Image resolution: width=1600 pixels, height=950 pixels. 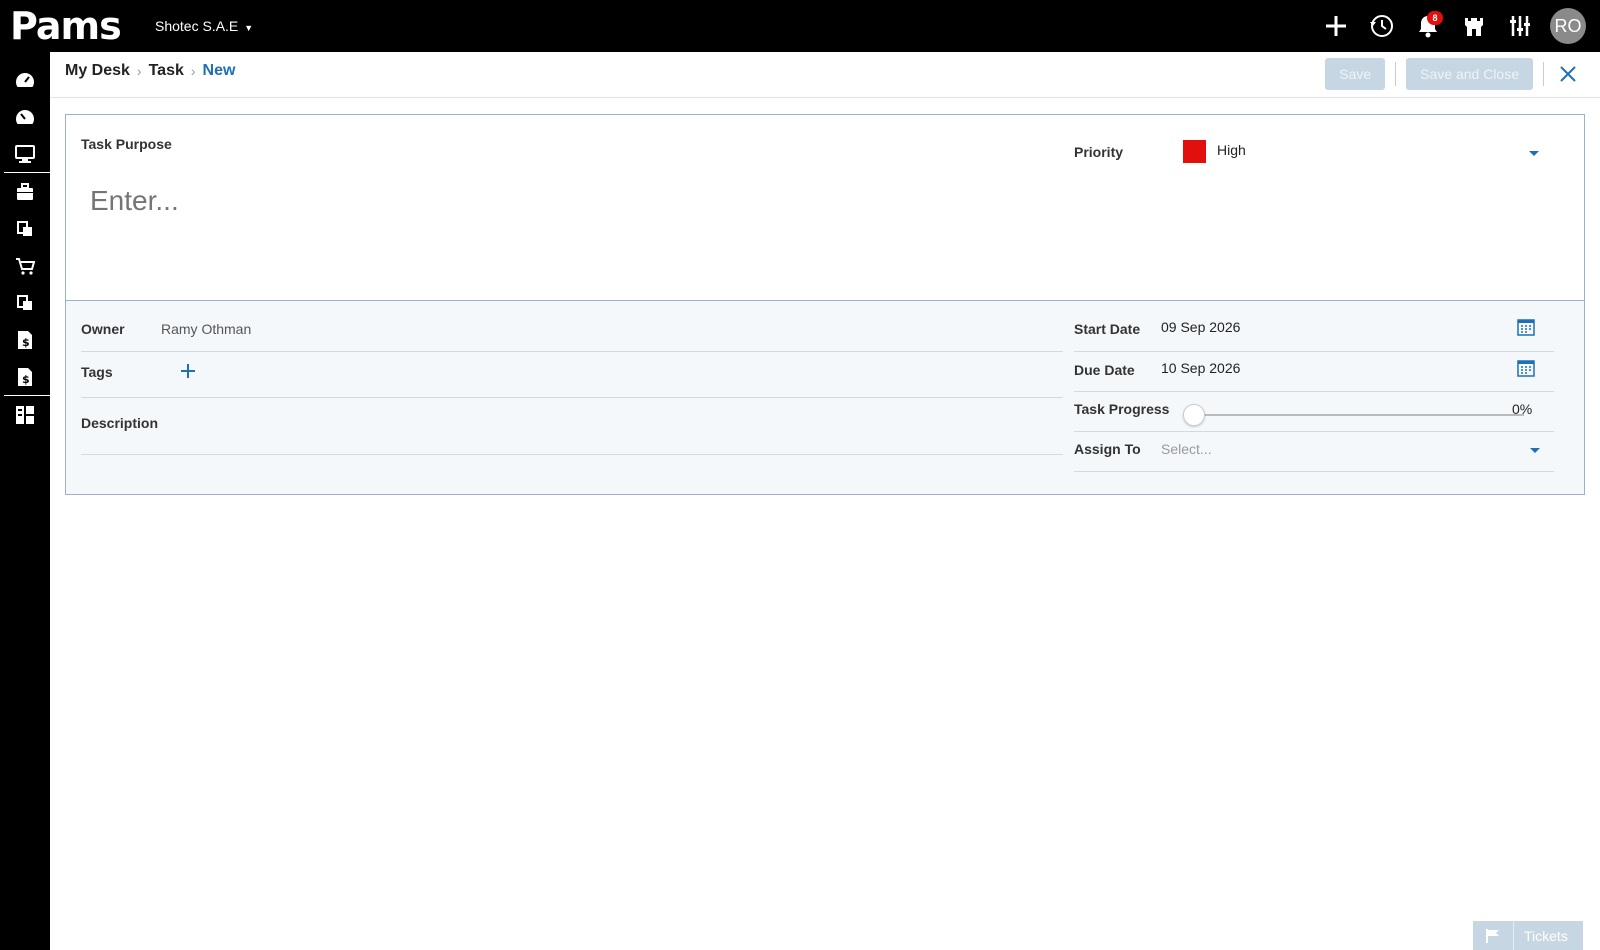 What do you see at coordinates (1435, 18) in the screenshot?
I see `notification-badge: 8` at bounding box center [1435, 18].